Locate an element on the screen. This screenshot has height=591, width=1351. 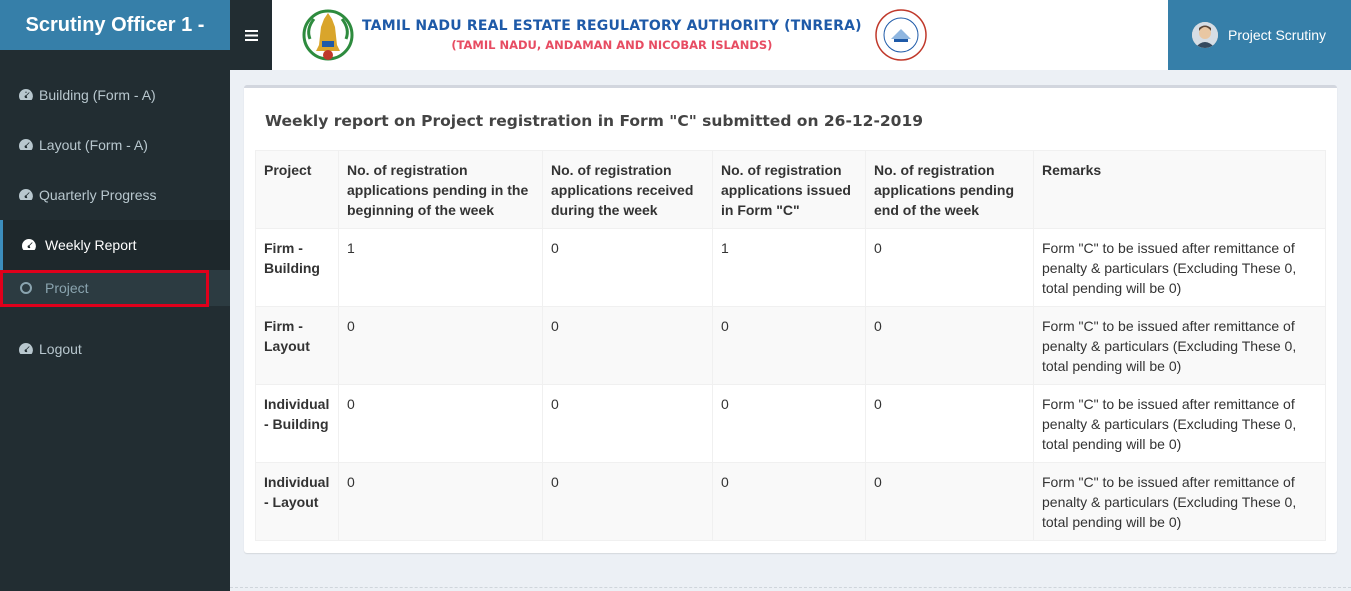
sidebar-item-layout-form-a: Layout (Form - A) is located at coordinates (115, 145).